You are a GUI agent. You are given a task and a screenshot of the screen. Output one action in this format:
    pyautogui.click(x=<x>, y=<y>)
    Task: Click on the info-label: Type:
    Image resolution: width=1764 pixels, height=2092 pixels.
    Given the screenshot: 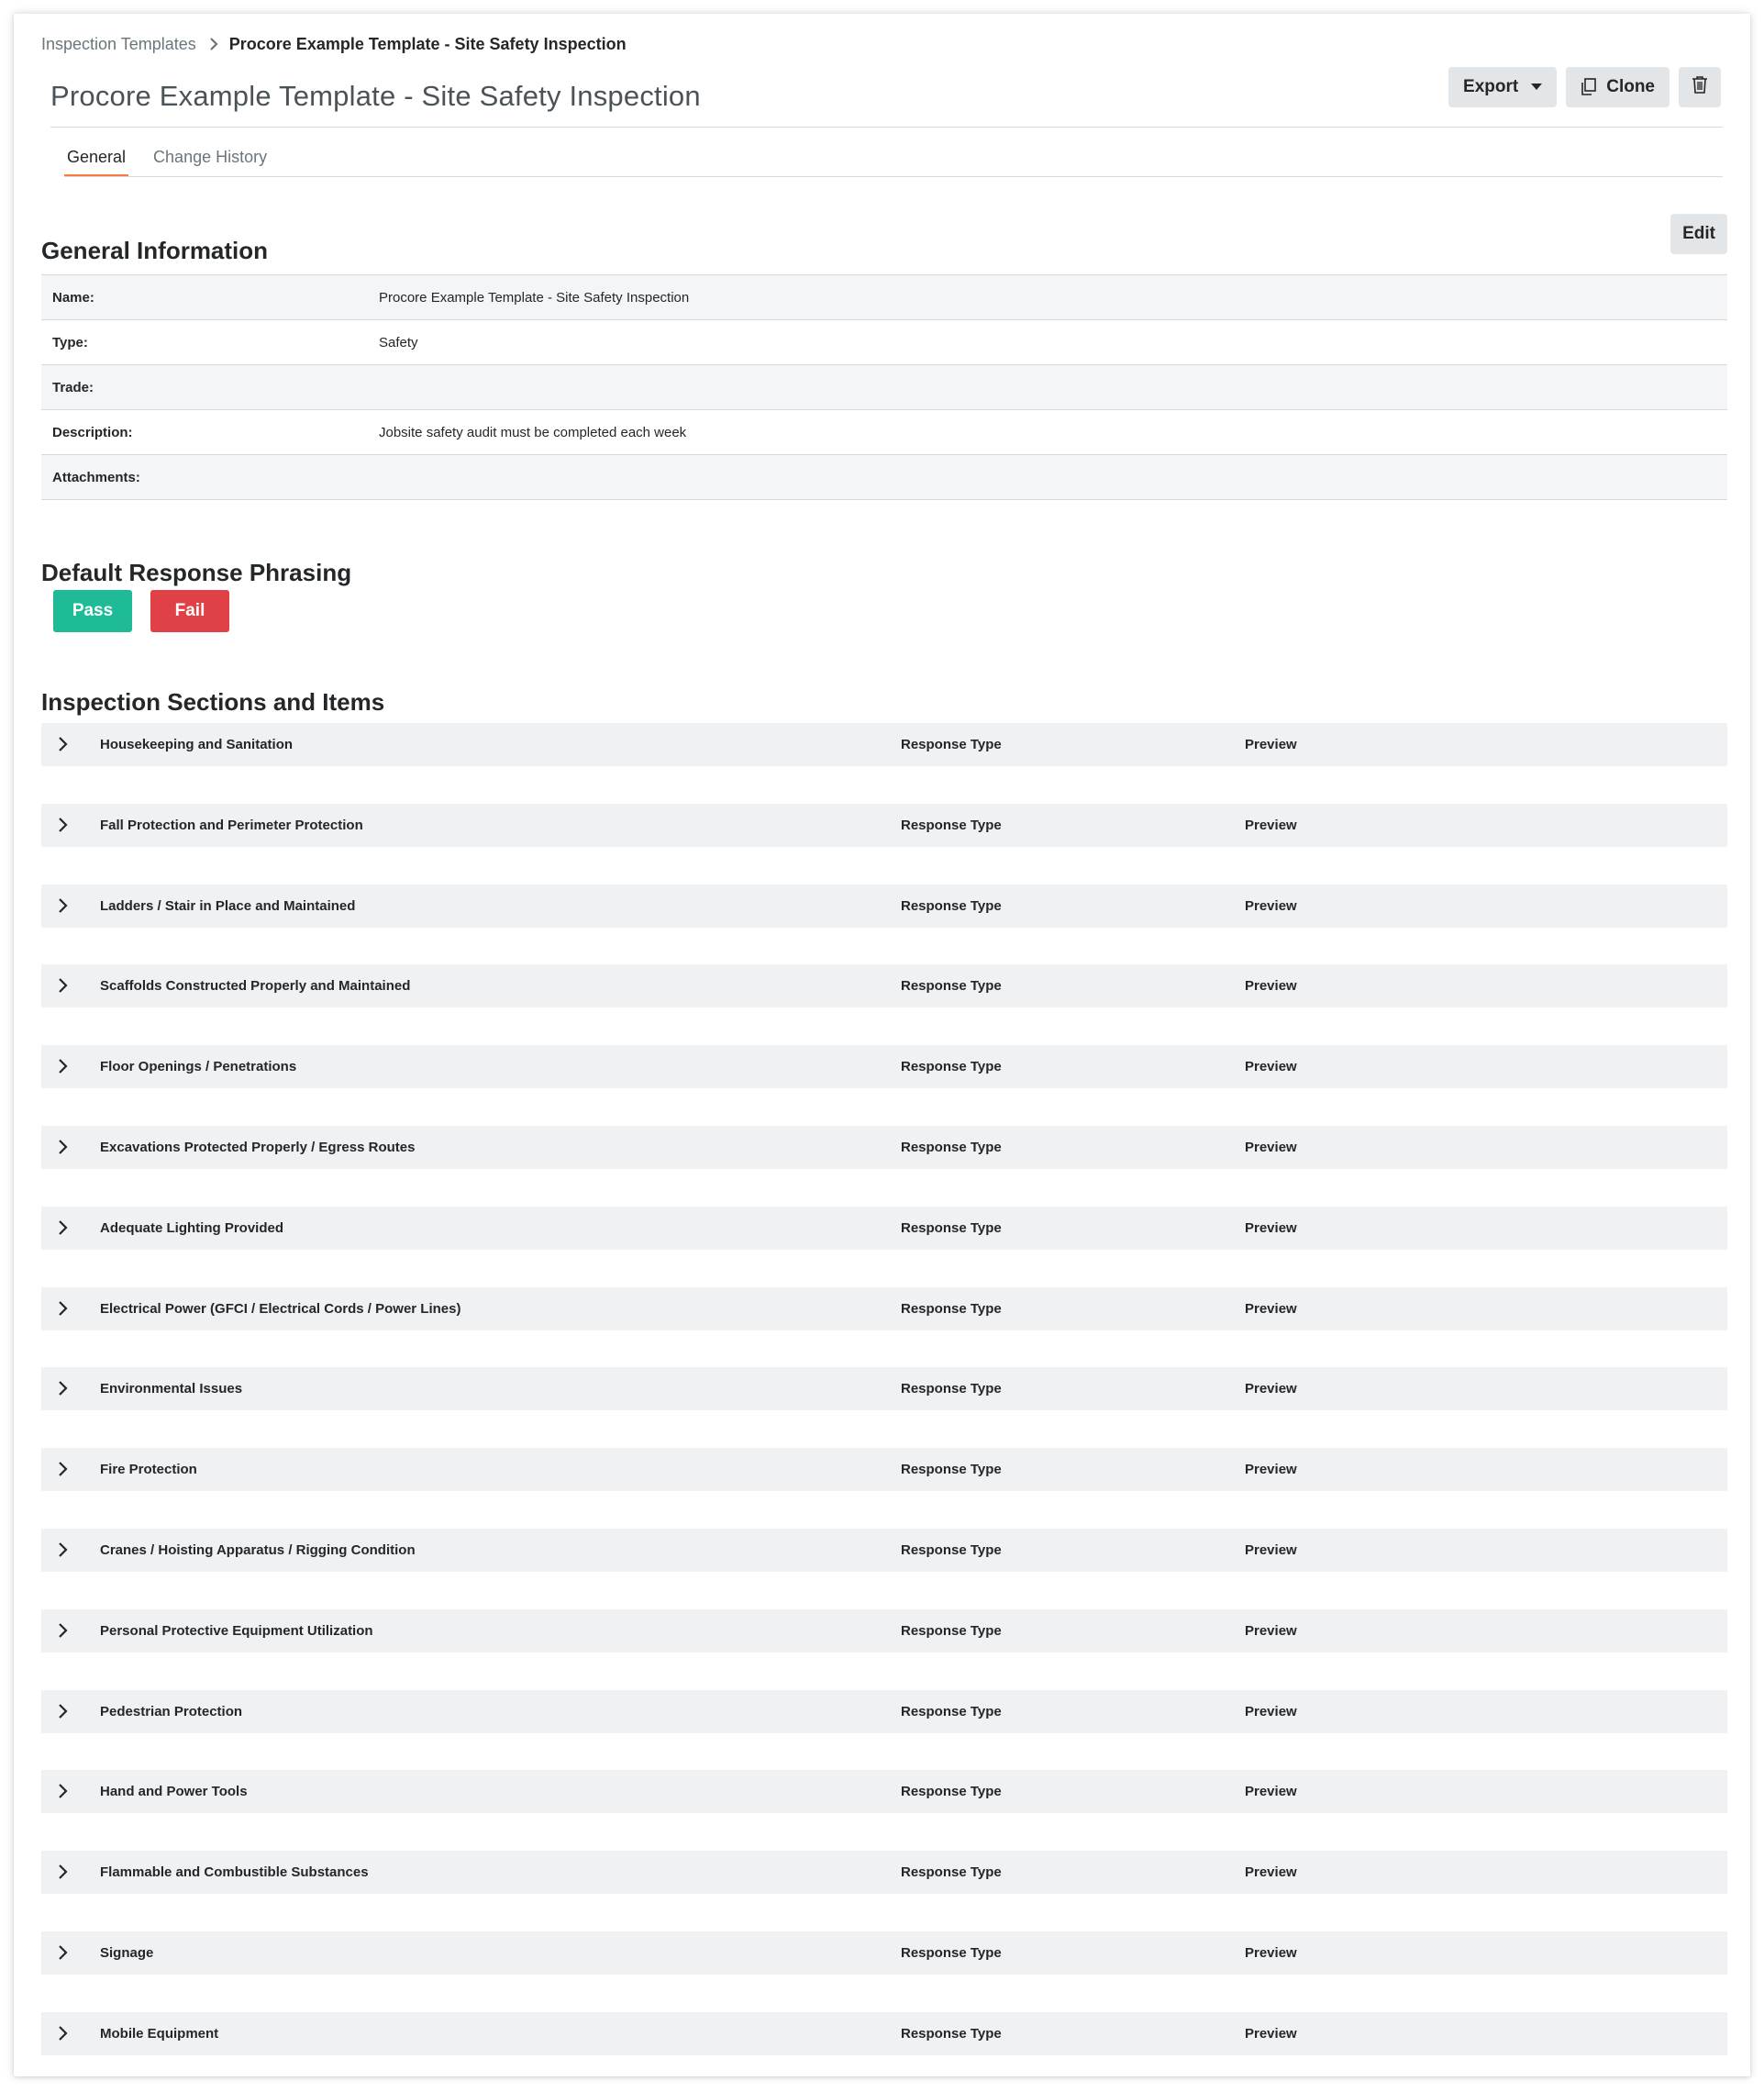 What is the action you would take?
    pyautogui.click(x=70, y=342)
    